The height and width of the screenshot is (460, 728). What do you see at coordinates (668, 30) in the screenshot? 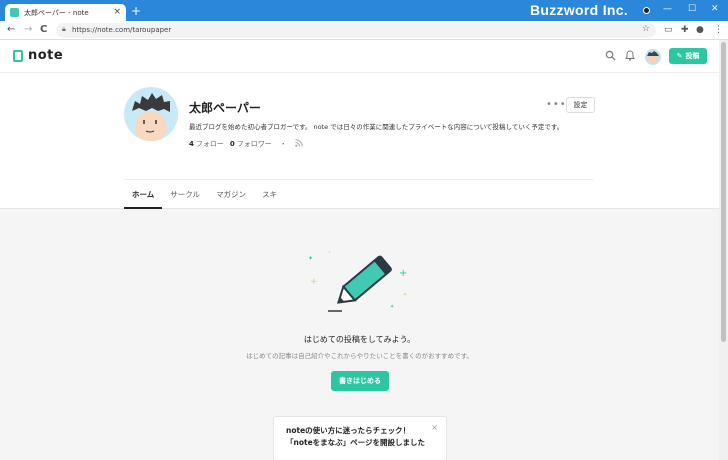
I see `cast-icon: ▭` at bounding box center [668, 30].